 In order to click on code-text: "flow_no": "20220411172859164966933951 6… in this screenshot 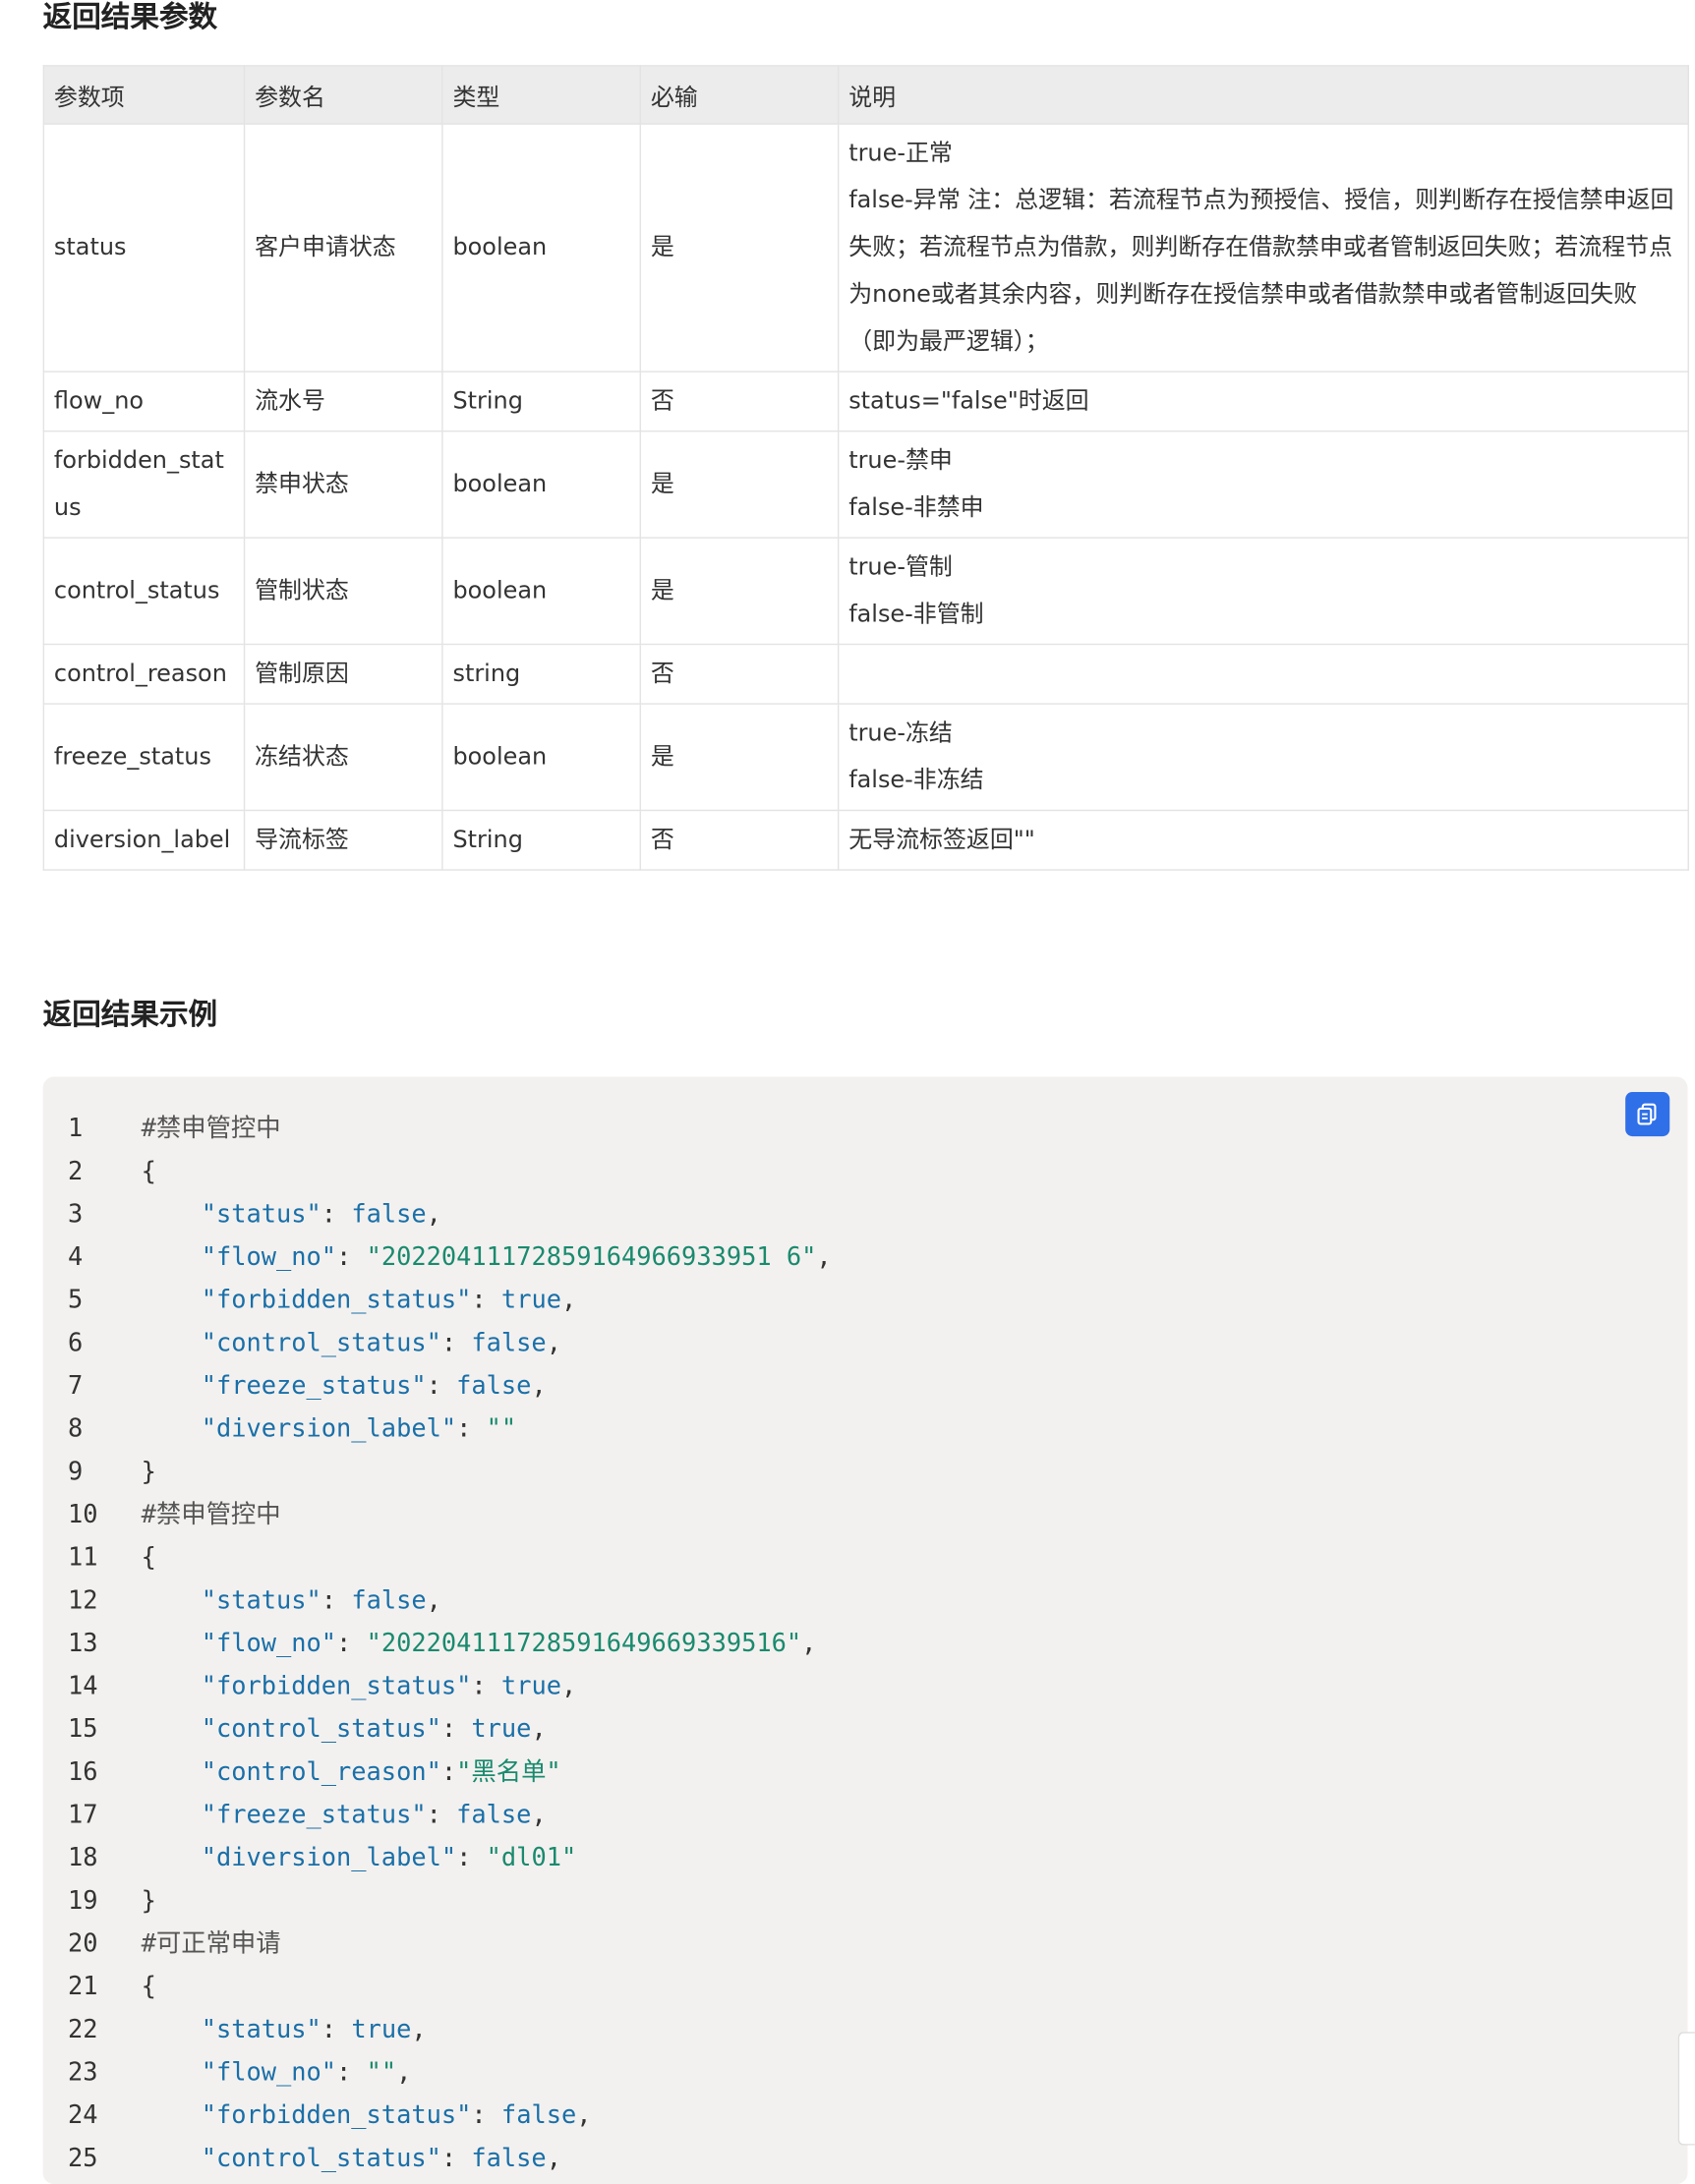, I will do `click(516, 1257)`.